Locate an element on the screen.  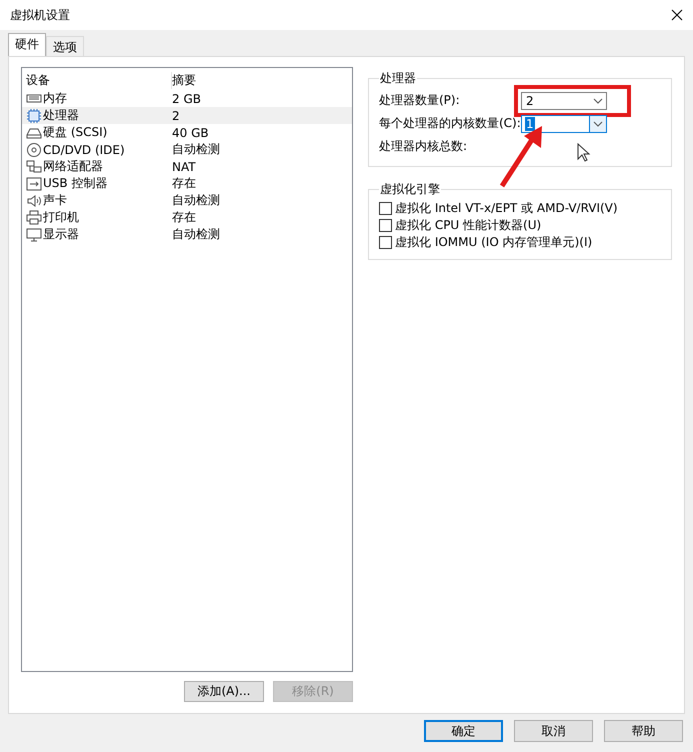
device-row: USB 控制器 存在 is located at coordinates (187, 183).